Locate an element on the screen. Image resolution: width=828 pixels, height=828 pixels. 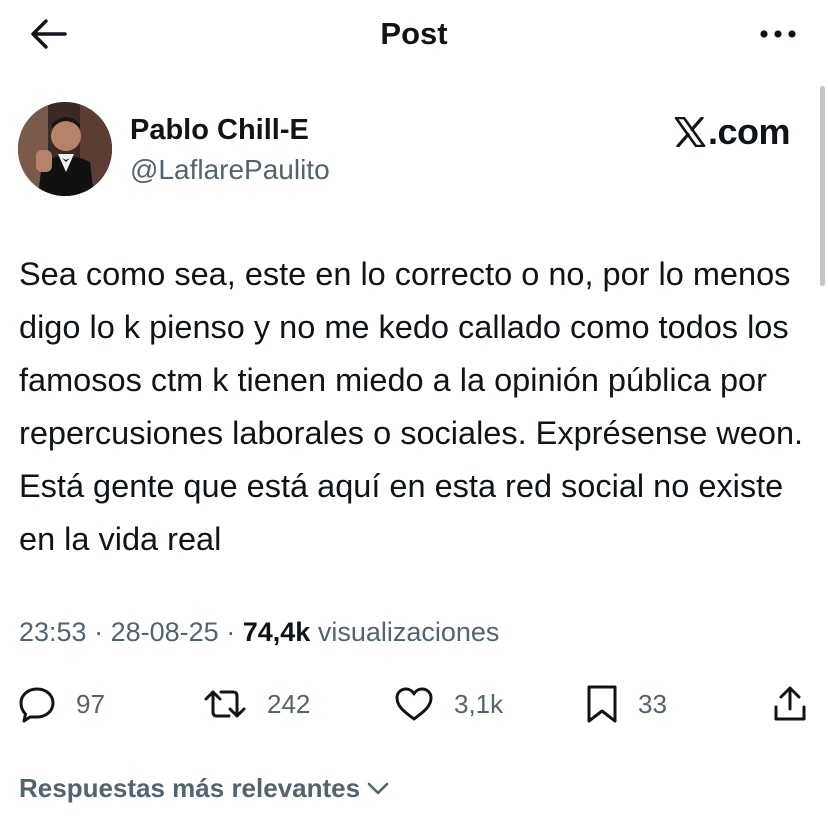
reply-button: 97 is located at coordinates (61, 704).